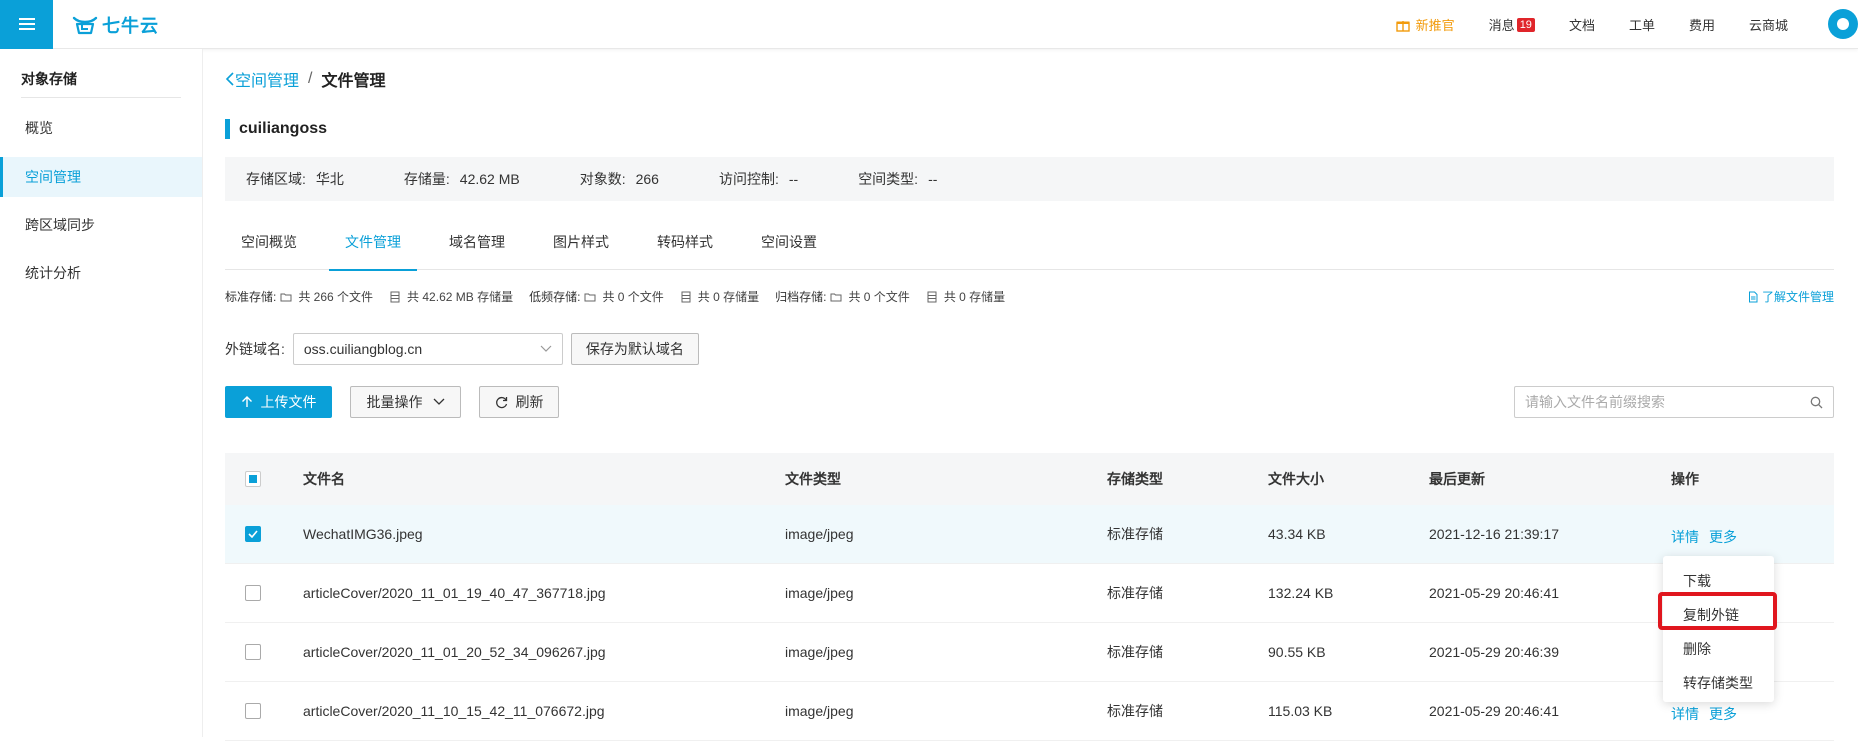 Image resolution: width=1858 pixels, height=741 pixels. What do you see at coordinates (793, 179) in the screenshot?
I see `info-value: --` at bounding box center [793, 179].